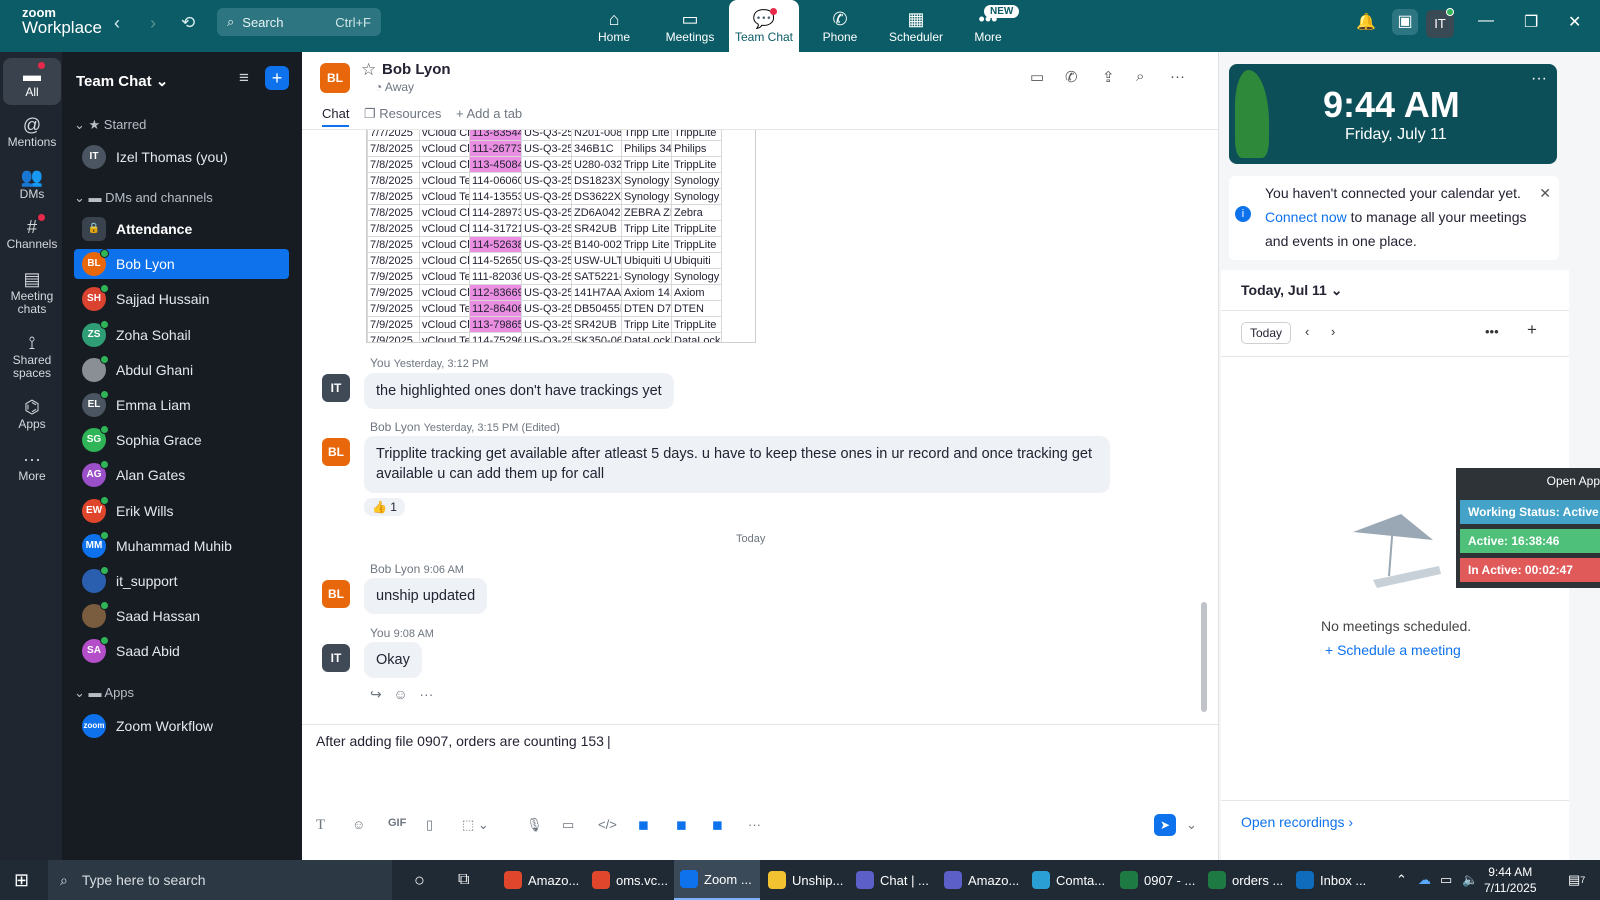 This screenshot has height=900, width=1600. Describe the element at coordinates (1574, 22) in the screenshot. I see `close-icon: ✕` at that location.